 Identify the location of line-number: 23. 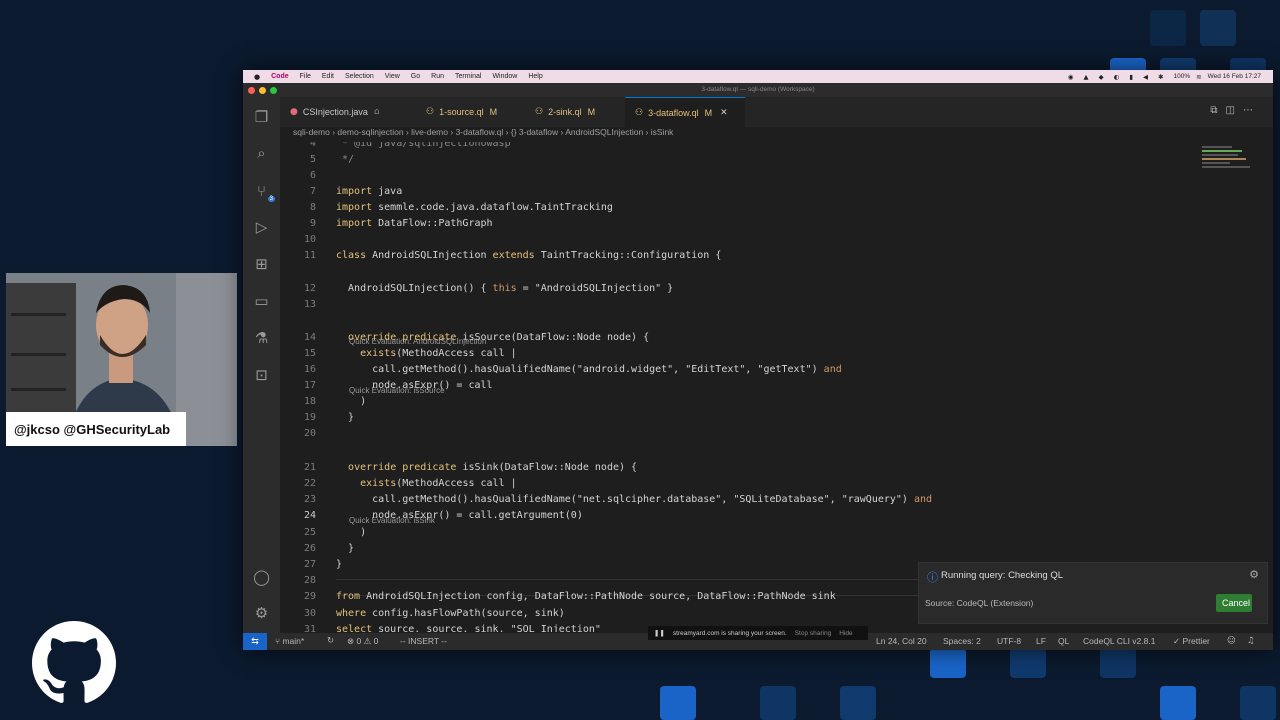
(309, 499).